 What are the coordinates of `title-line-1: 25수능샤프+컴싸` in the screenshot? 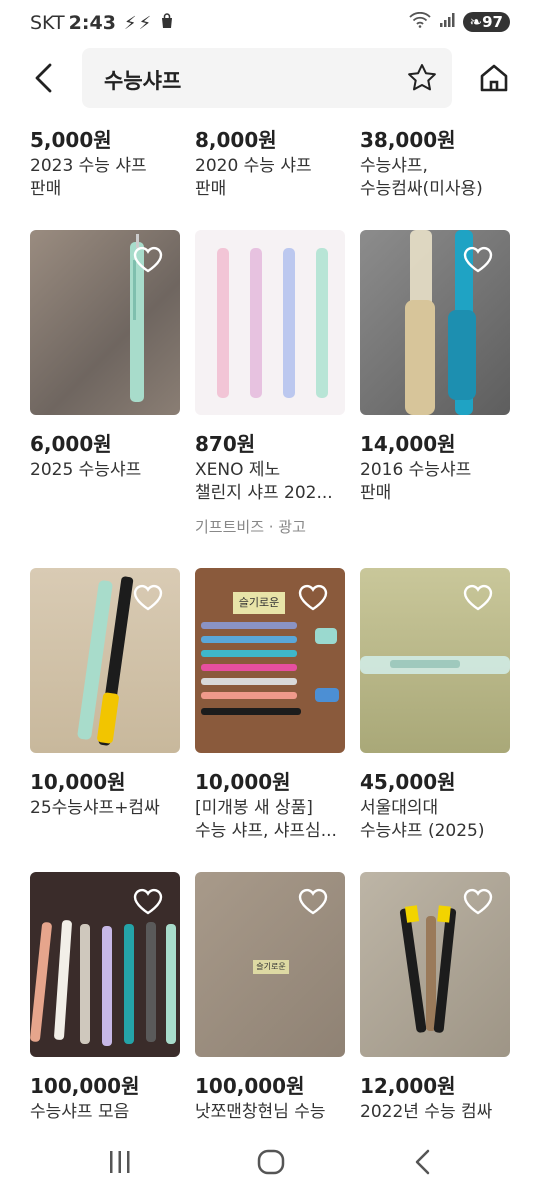 It's located at (95, 808).